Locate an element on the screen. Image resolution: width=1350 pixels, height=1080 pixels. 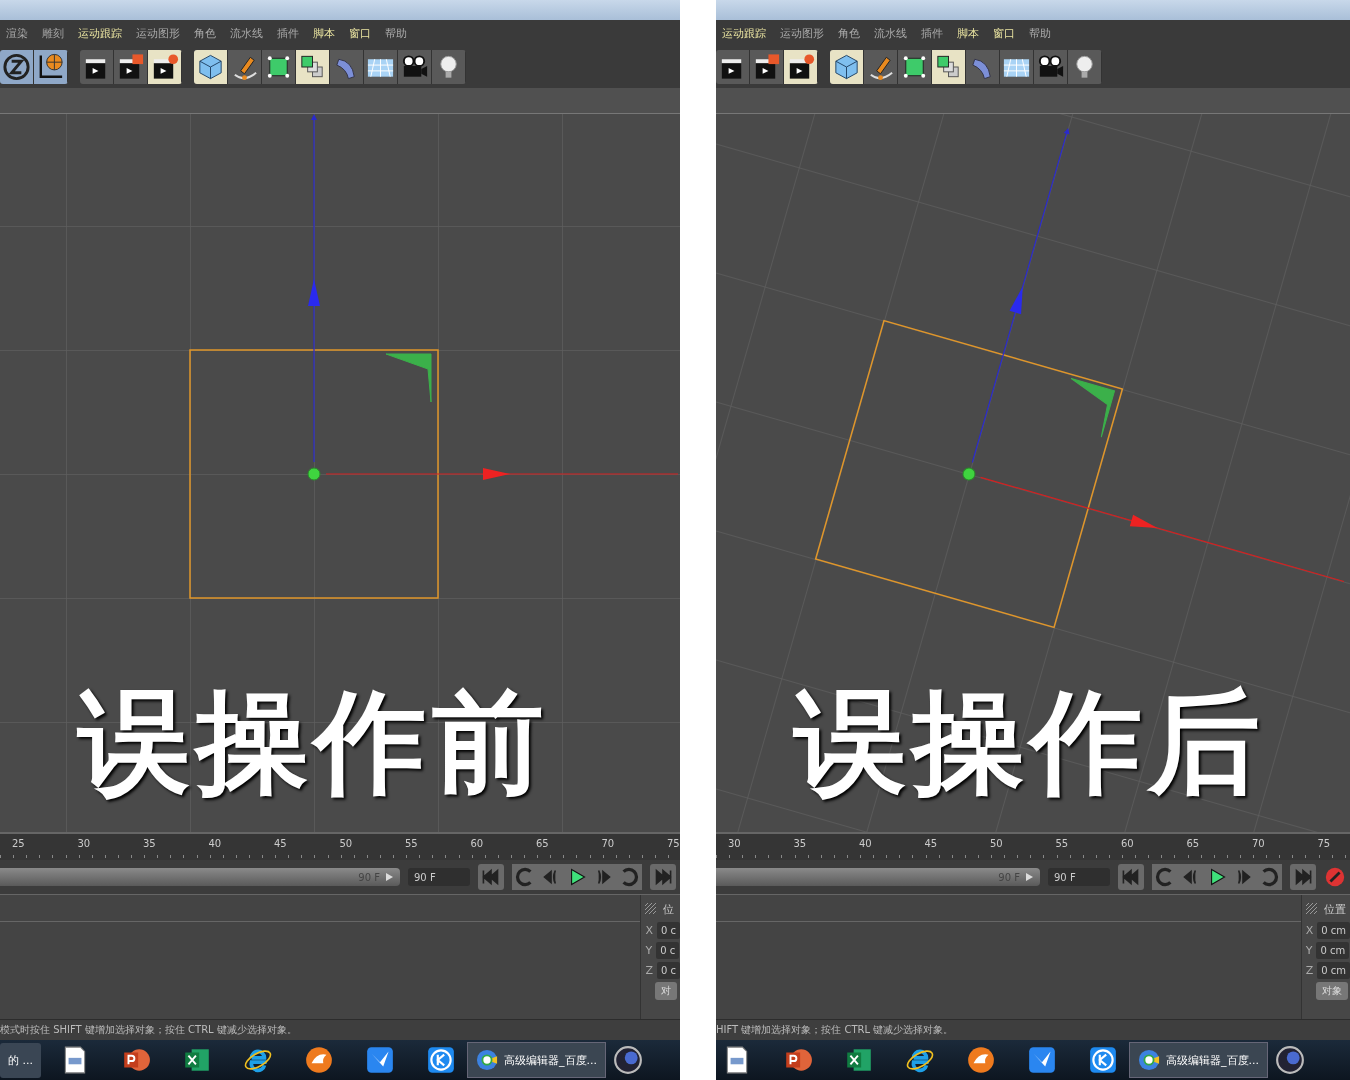
z-letter-icon is located at coordinates (17, 67).